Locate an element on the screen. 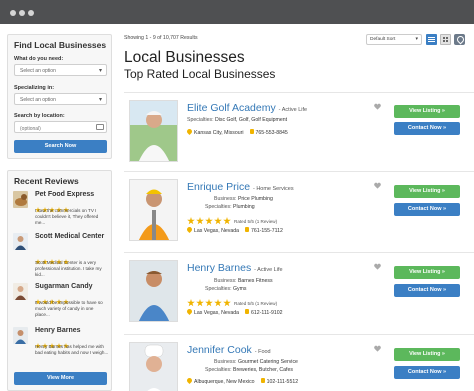  map-view-icon is located at coordinates (459, 39).